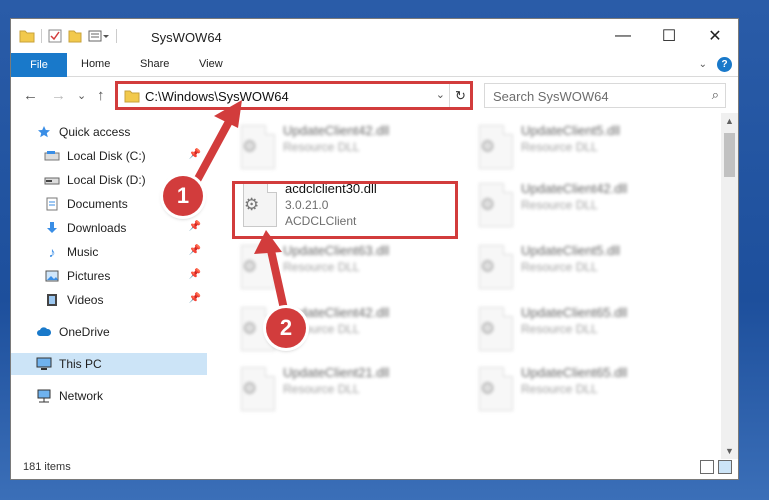 This screenshot has height=500, width=769. What do you see at coordinates (725, 467) in the screenshot?
I see `large-icons-view-icon` at bounding box center [725, 467].